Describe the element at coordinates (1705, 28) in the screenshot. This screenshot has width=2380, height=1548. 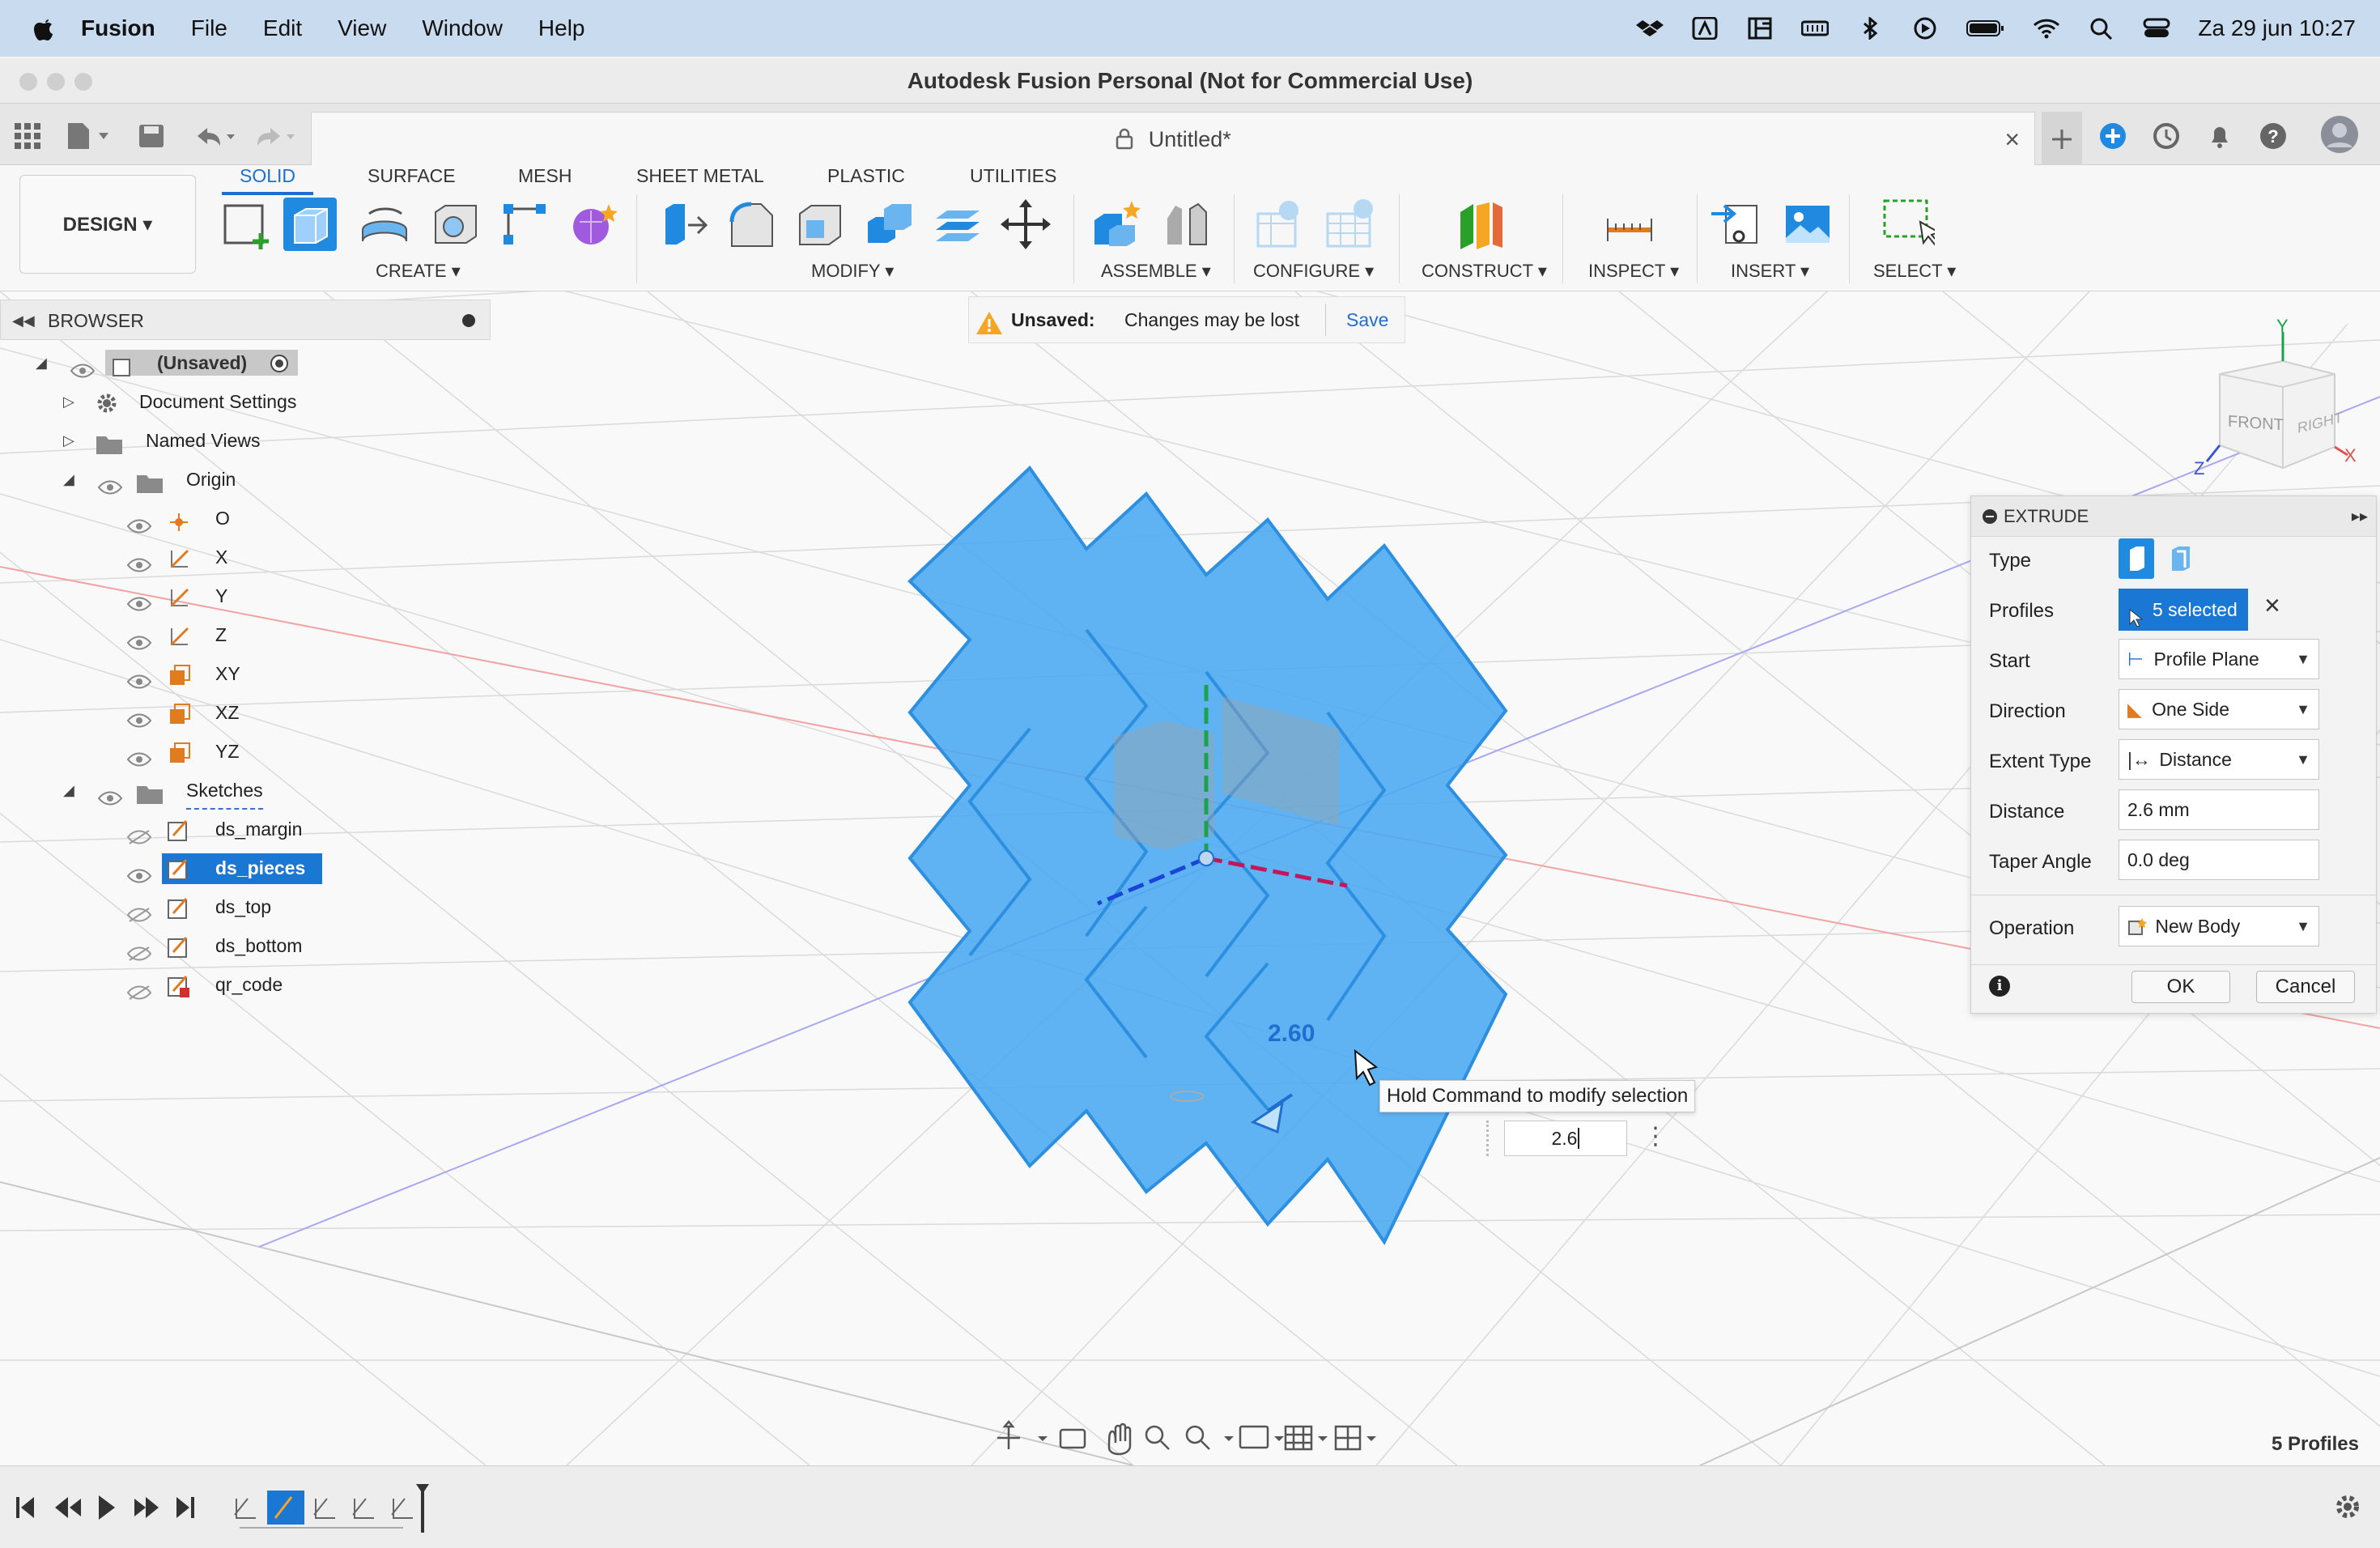
I see `autodesk-tray-icon` at that location.